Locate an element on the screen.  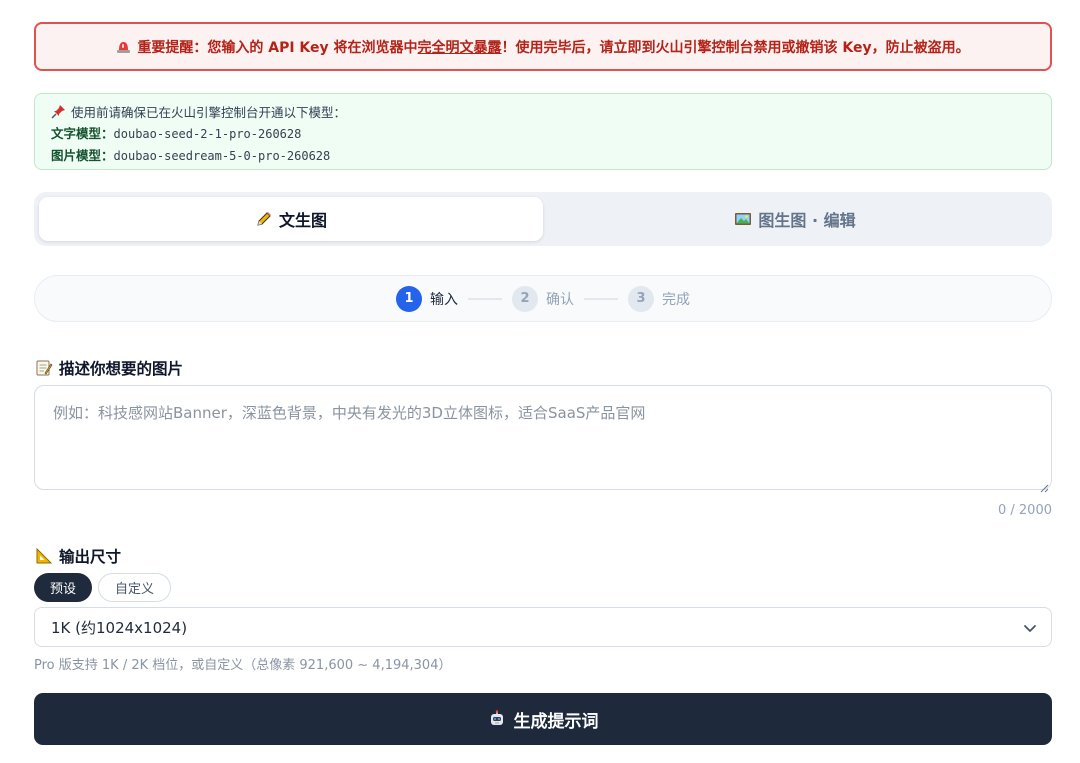
size-mode-toggle: 预设 自定义 is located at coordinates (103, 587).